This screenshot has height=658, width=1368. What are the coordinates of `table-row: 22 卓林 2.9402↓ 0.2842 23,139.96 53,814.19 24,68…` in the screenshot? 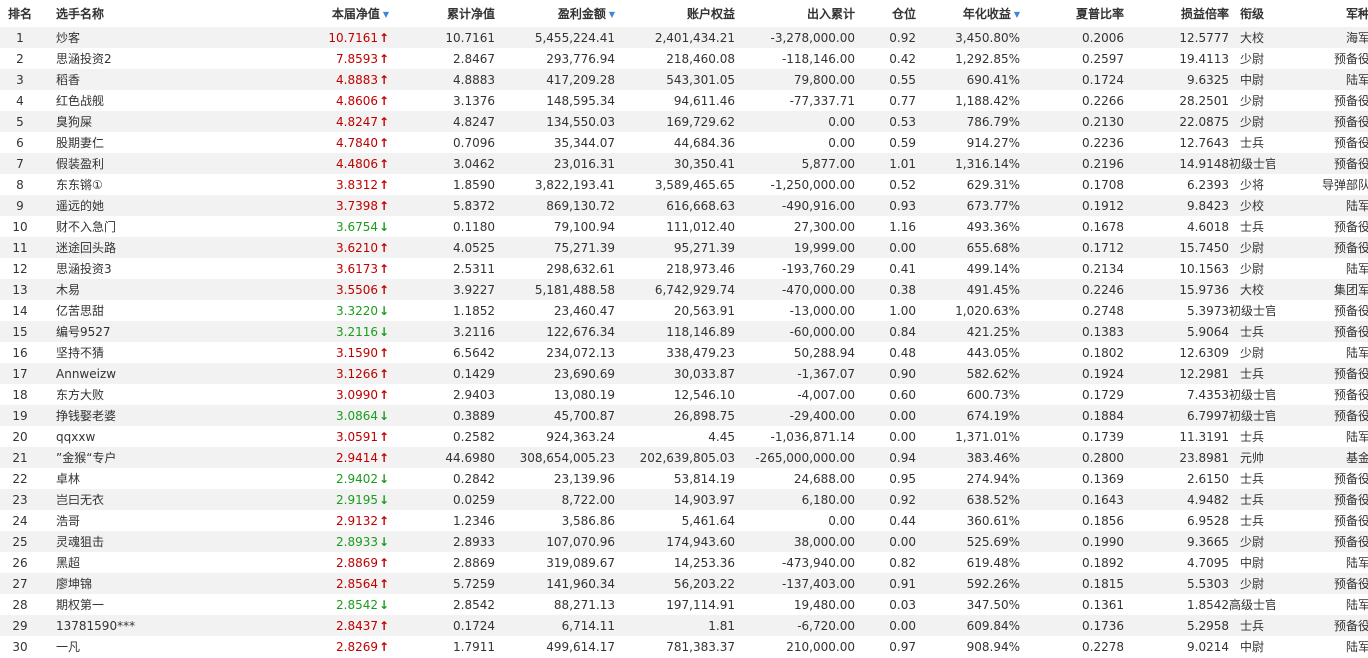 It's located at (684, 478).